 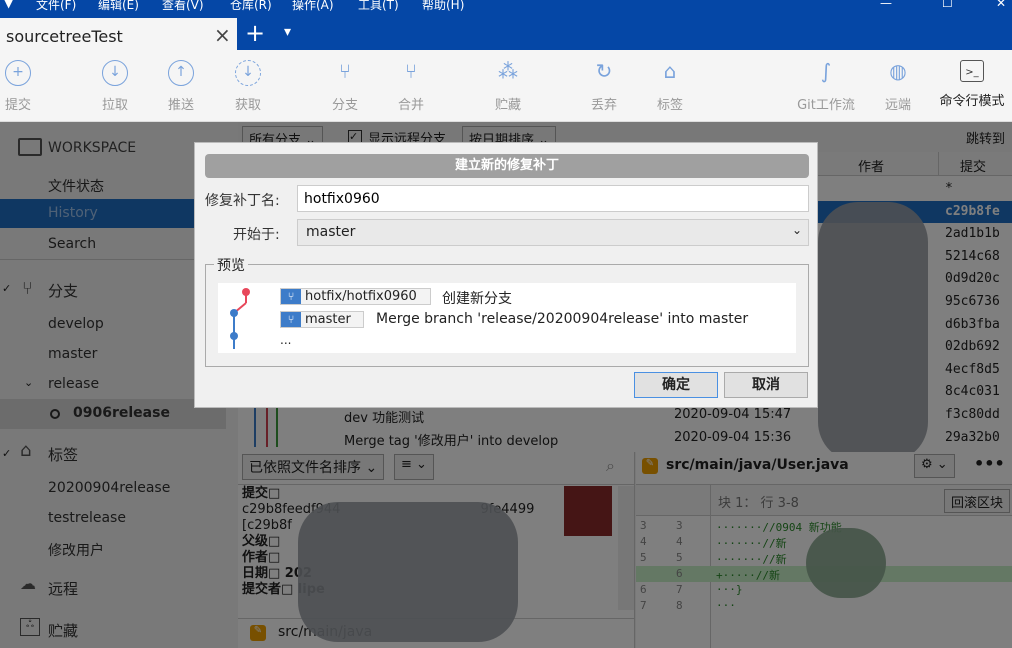 I want to click on arrow-up-circle-icon: ↑, so click(x=181, y=73).